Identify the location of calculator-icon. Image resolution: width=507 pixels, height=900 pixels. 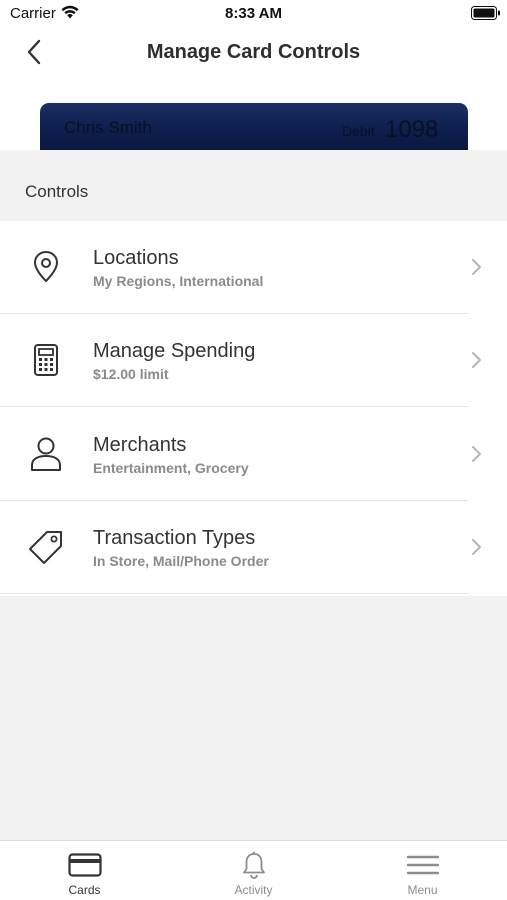
(46, 360).